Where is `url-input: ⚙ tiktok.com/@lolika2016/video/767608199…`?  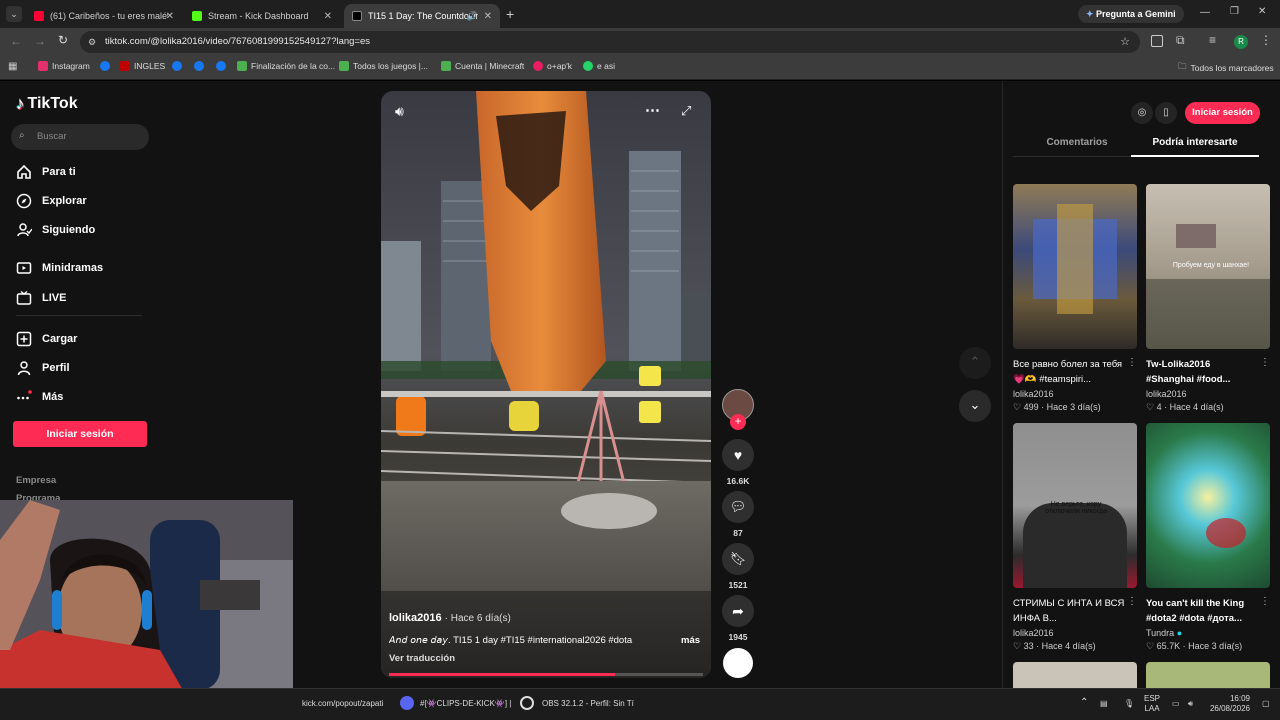 url-input: ⚙ tiktok.com/@lolika2016/video/767608199… is located at coordinates (610, 42).